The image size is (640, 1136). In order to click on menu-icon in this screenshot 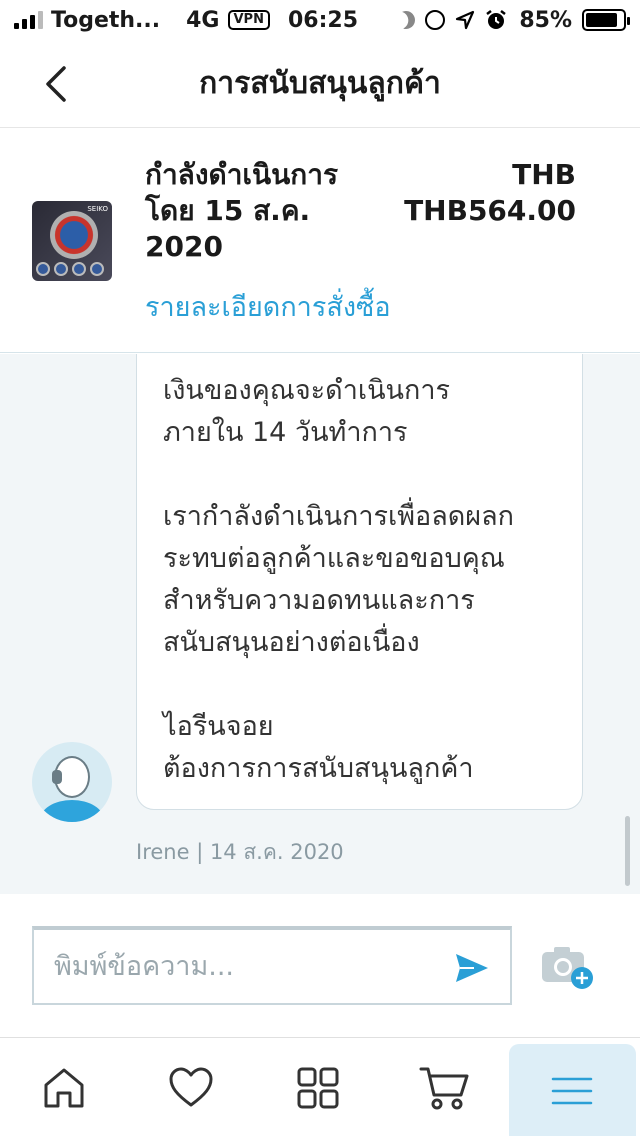, I will do `click(572, 1090)`.